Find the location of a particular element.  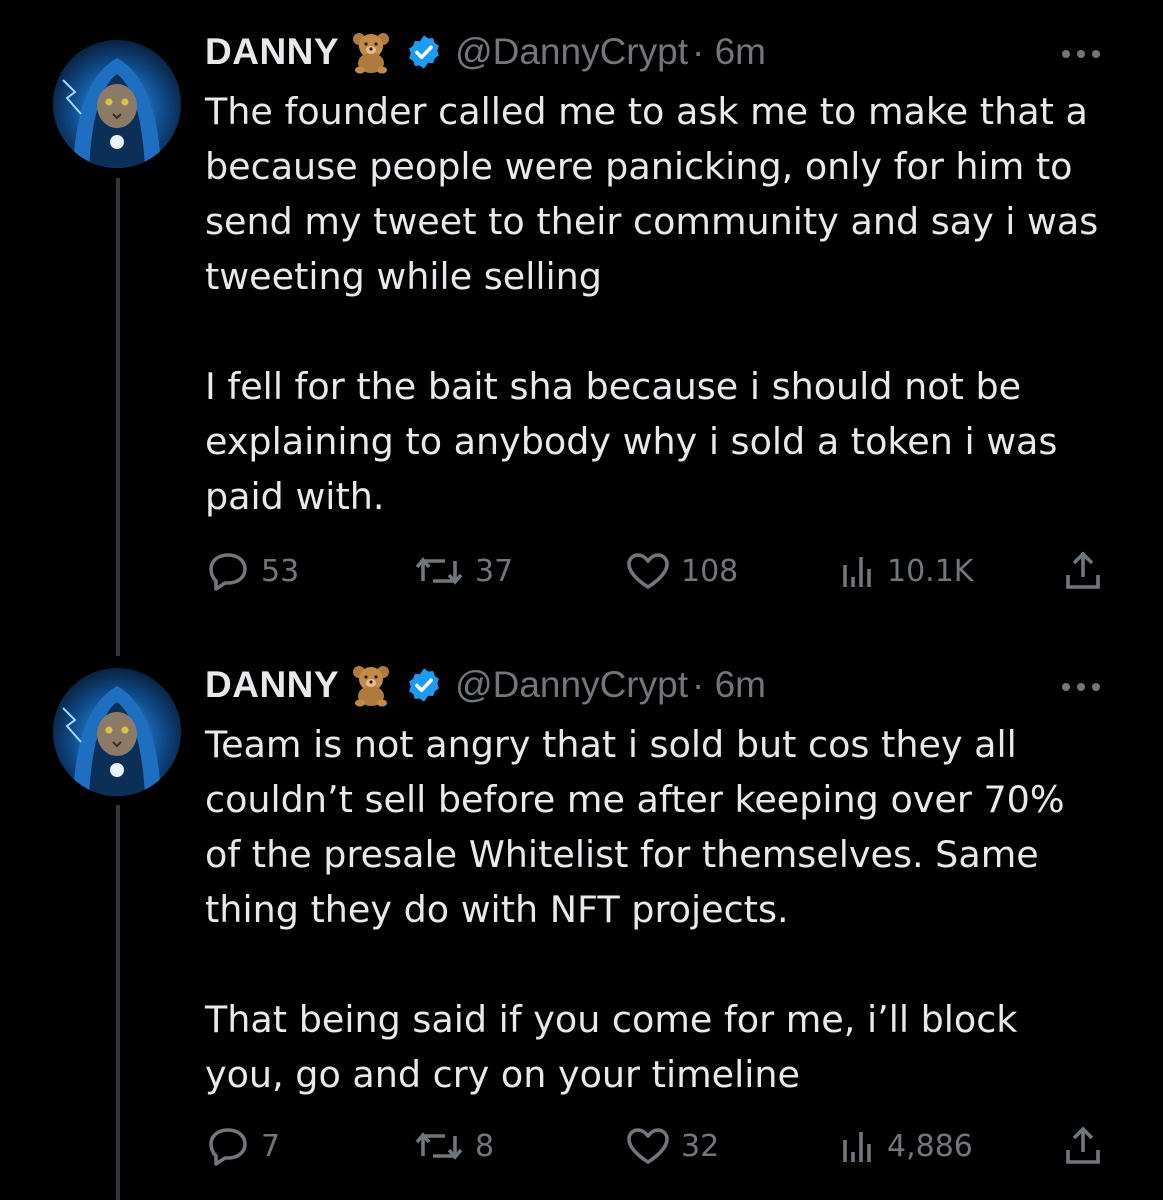

action-bar: 7 8 32 4,886 is located at coordinates (655, 1148).